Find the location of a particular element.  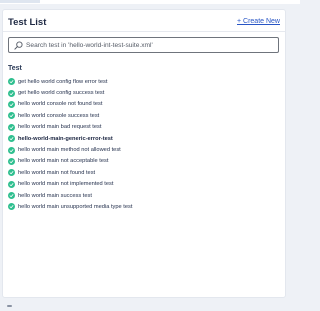

test-item: hello world main not acceptable test is located at coordinates (145, 161).